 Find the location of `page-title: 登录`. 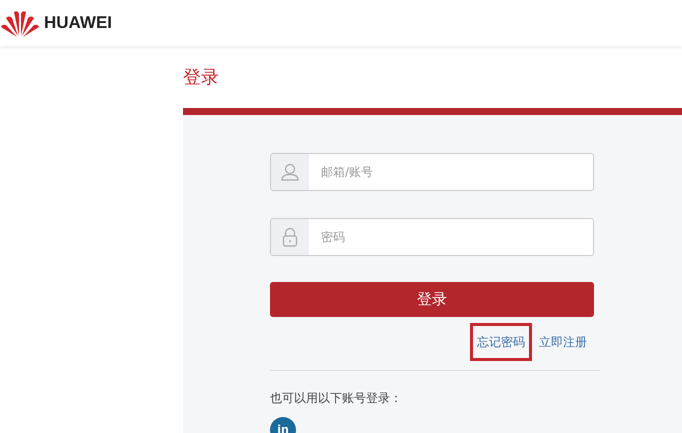

page-title: 登录 is located at coordinates (201, 78).